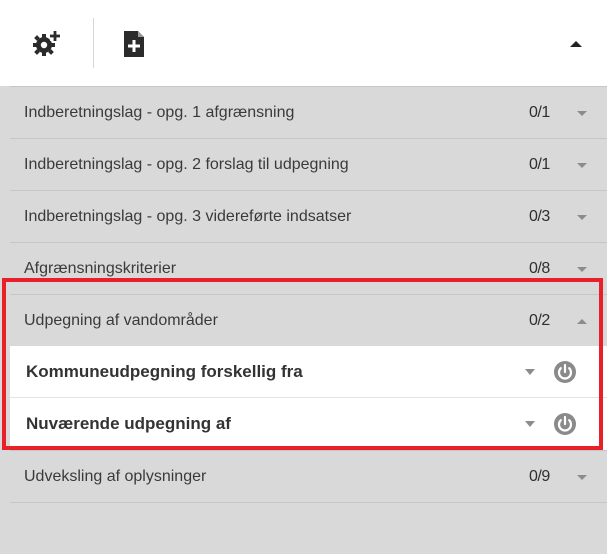  Describe the element at coordinates (308, 528) in the screenshot. I see `layer-row-partial` at that location.